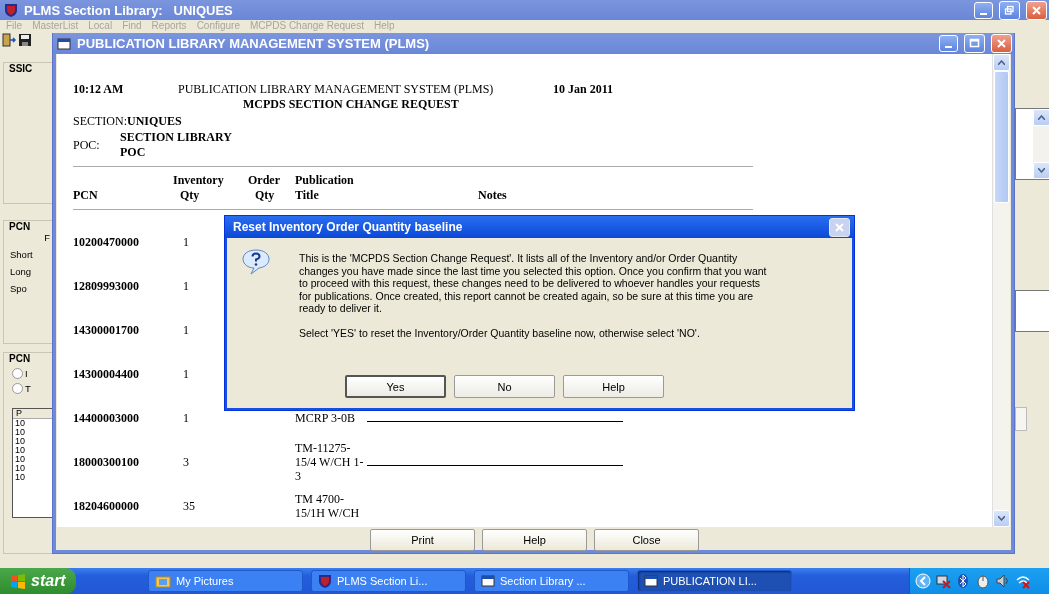  I want to click on dialog-button: Help, so click(613, 386).